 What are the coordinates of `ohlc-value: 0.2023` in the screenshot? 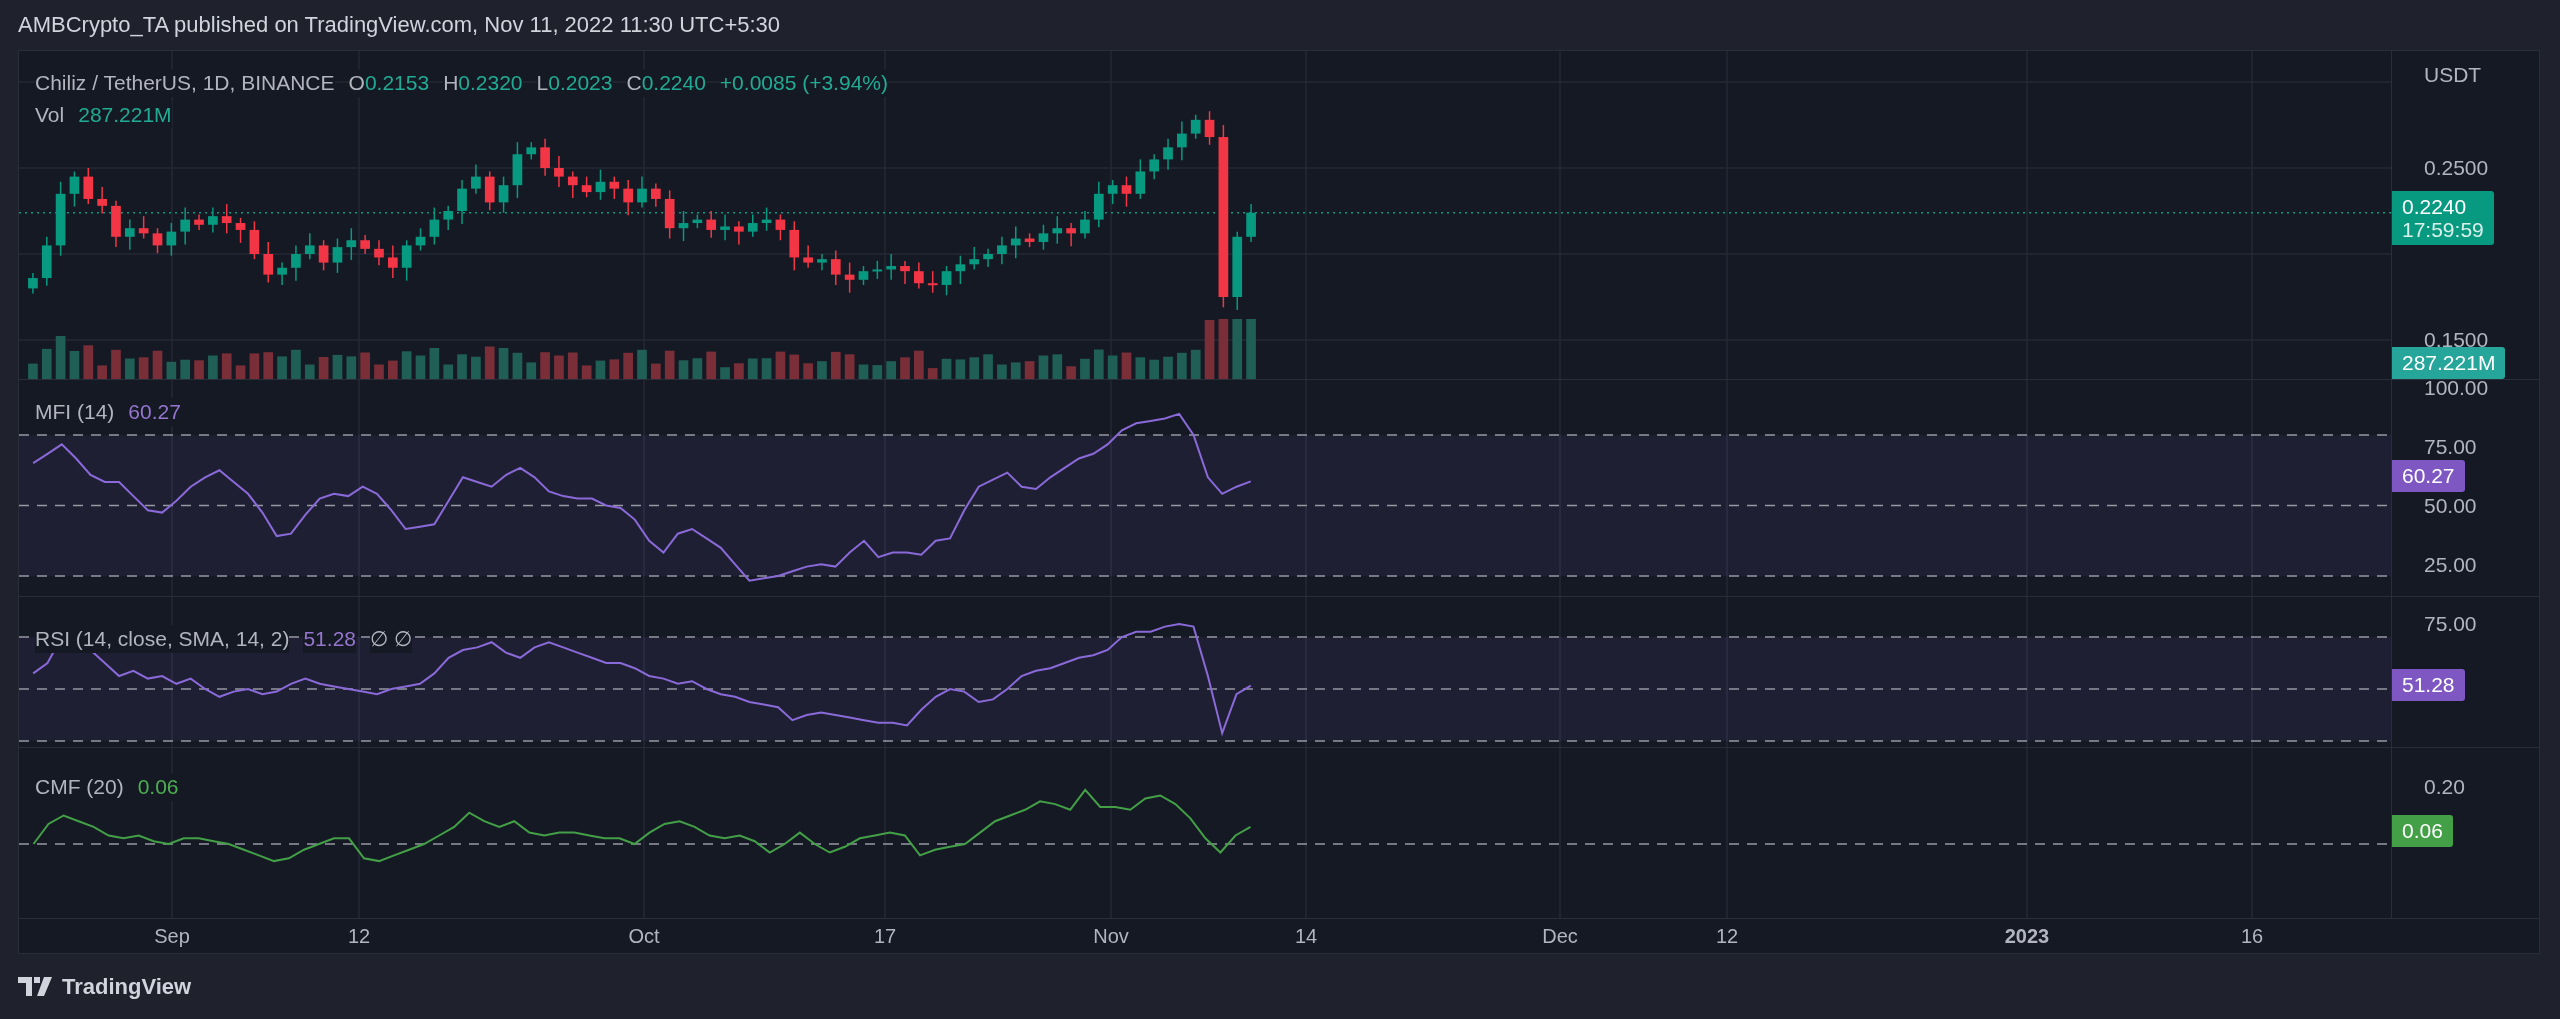 It's located at (580, 83).